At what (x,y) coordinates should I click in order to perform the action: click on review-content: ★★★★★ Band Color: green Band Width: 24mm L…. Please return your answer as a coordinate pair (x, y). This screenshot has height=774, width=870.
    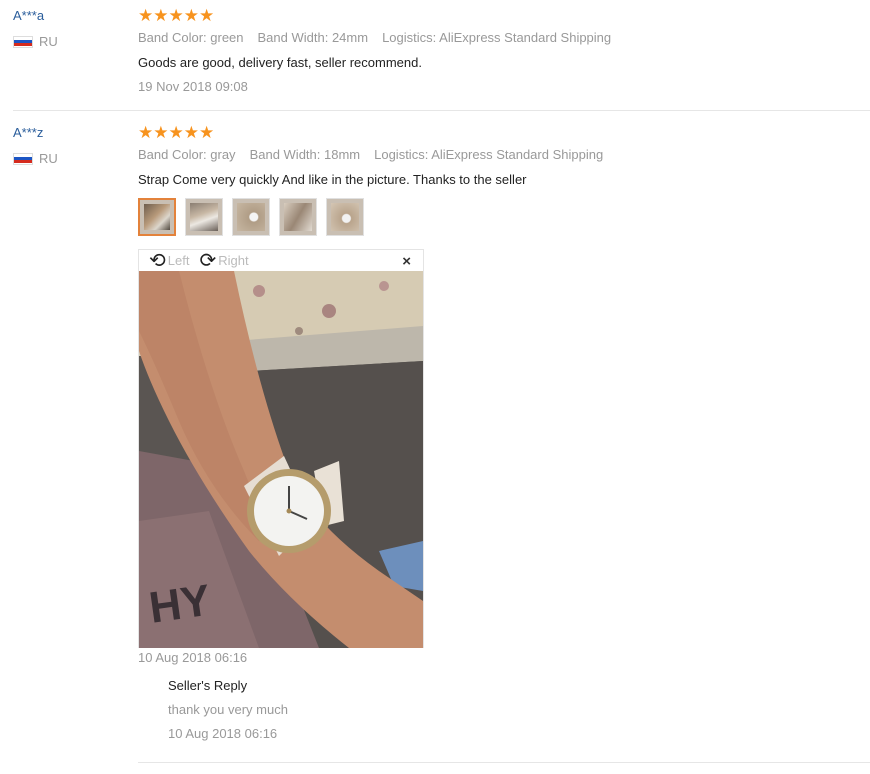
    Looking at the image, I should click on (504, 51).